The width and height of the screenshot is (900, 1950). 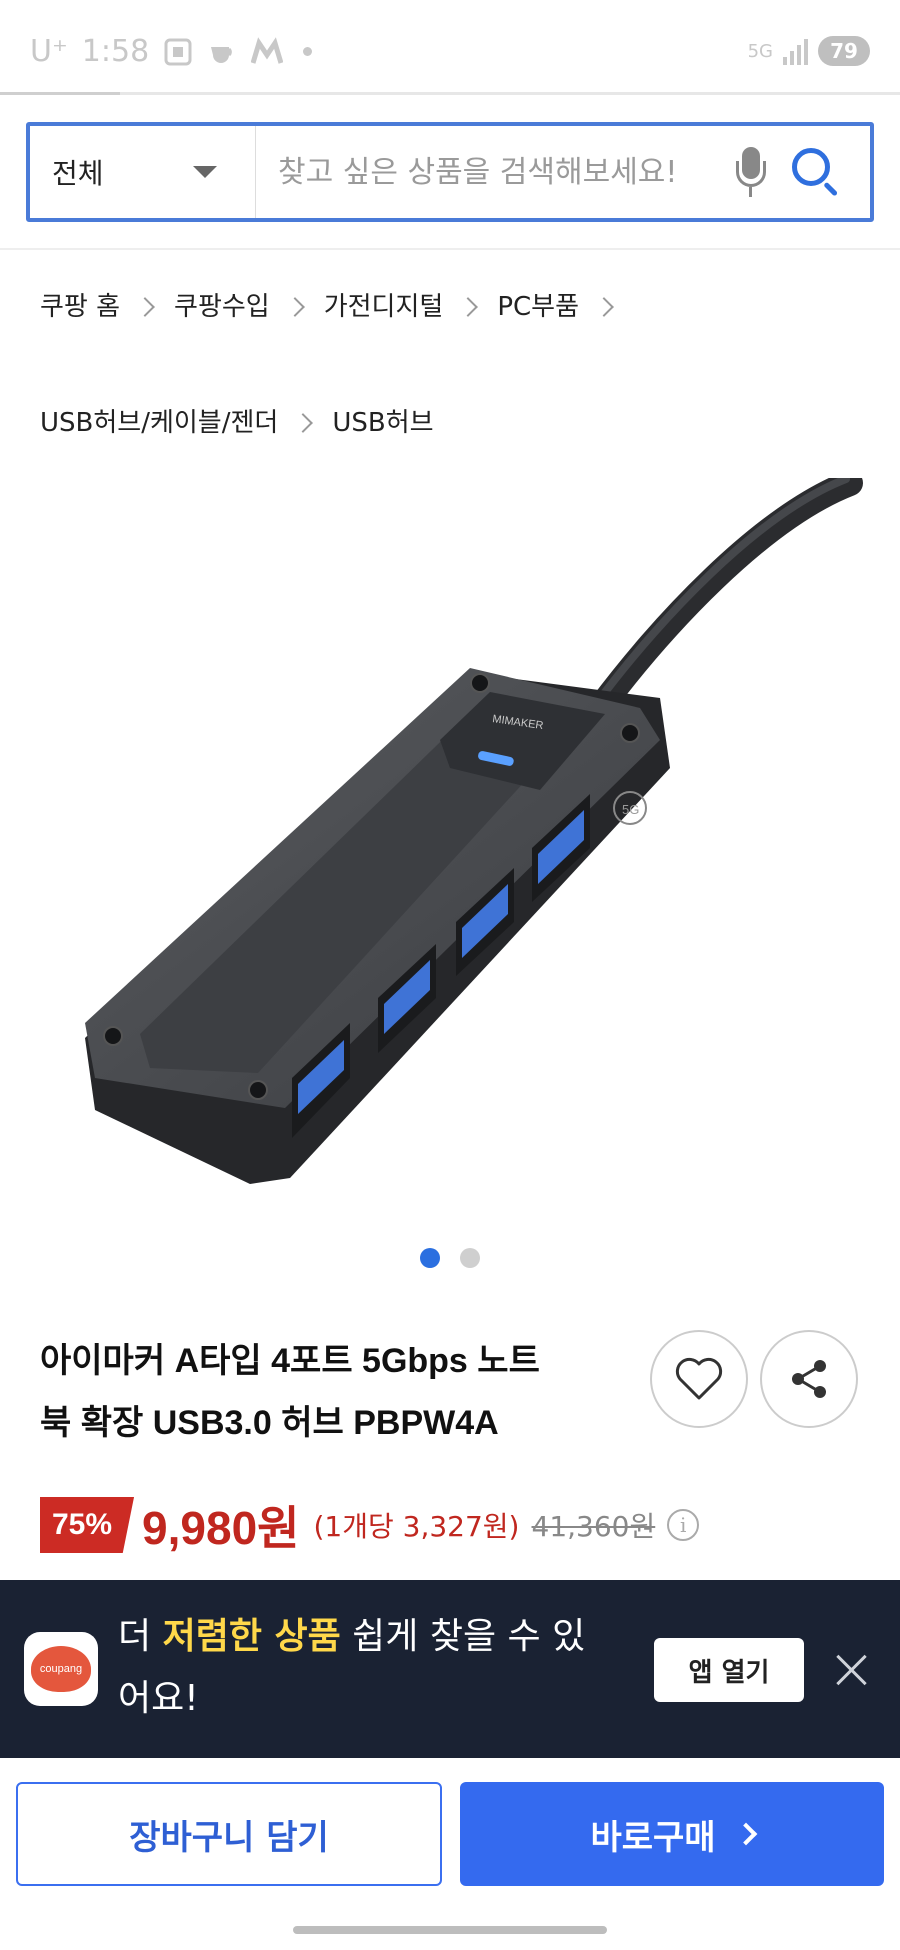 What do you see at coordinates (159, 423) in the screenshot?
I see `breadcrumb-item-usb-cables: USB허브/케이블/젠더` at bounding box center [159, 423].